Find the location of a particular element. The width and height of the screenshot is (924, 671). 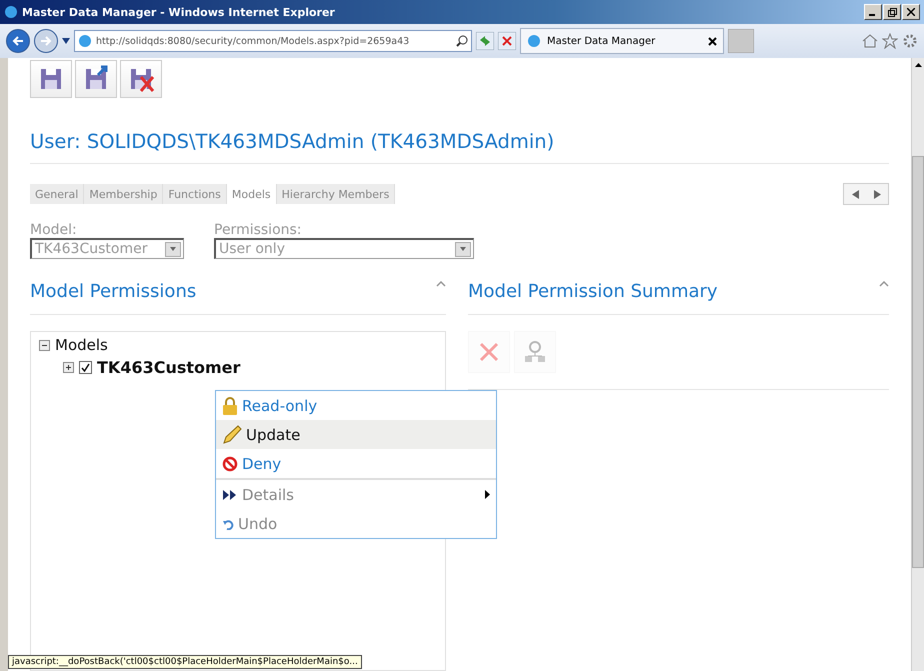

restore-button is located at coordinates (892, 12).